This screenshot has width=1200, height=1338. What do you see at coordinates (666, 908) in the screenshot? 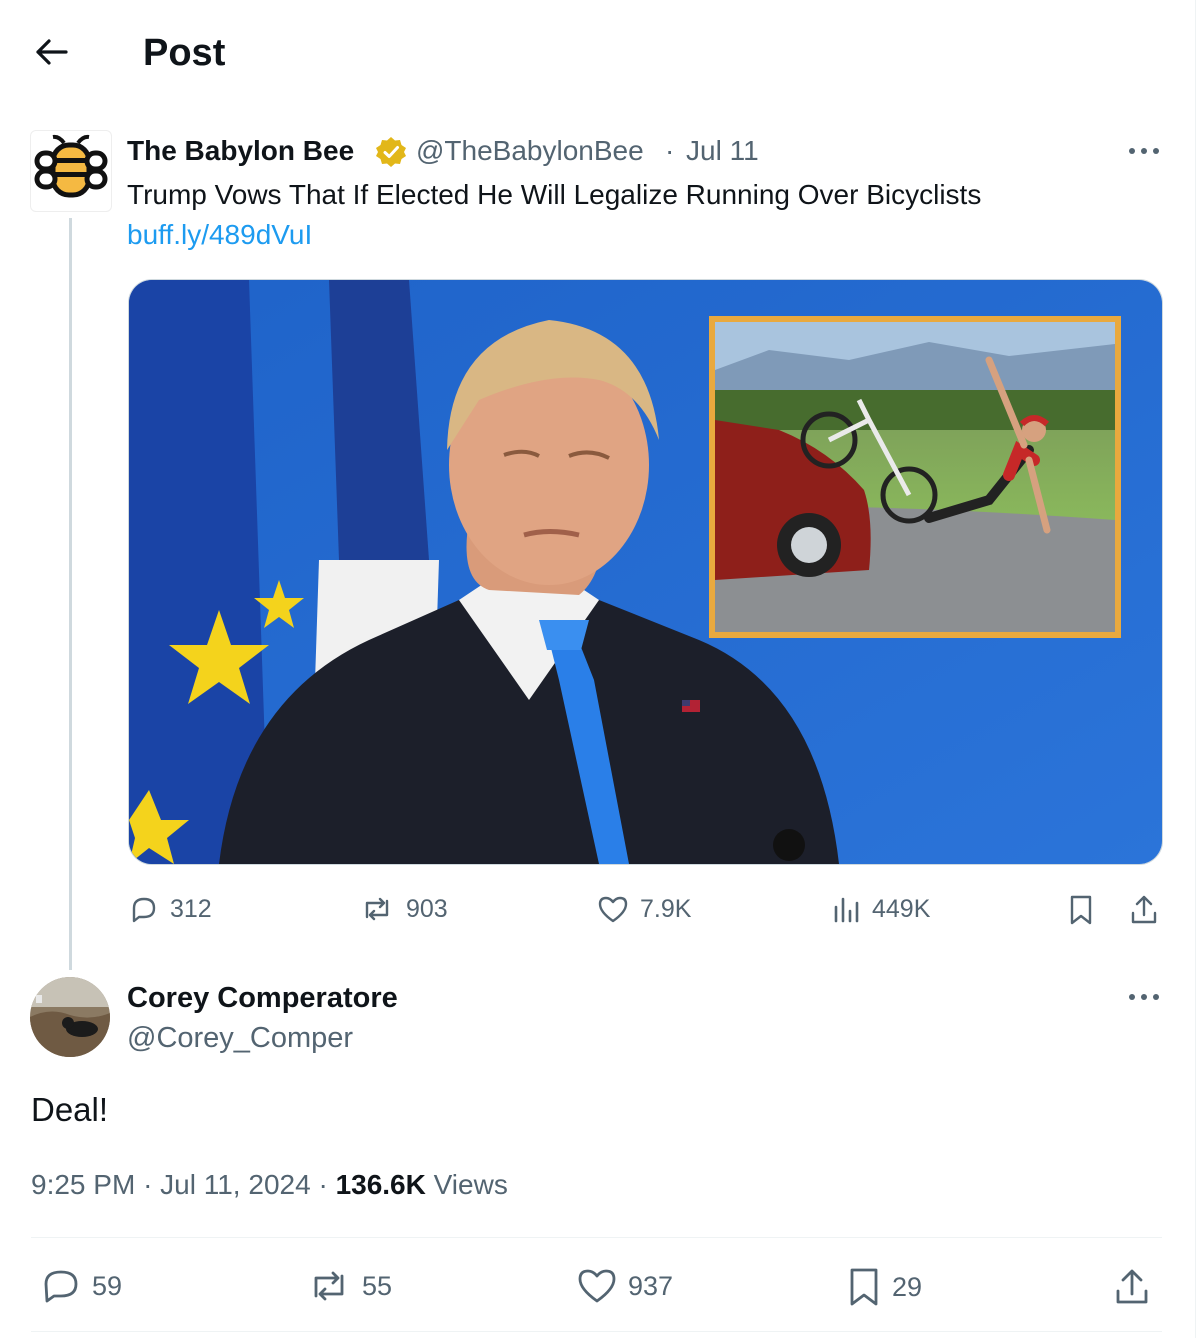
I see `like-count: 7.9K` at bounding box center [666, 908].